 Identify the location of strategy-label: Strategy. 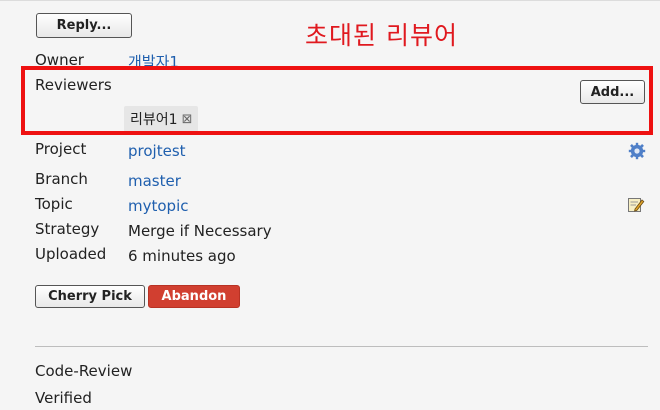
(67, 229).